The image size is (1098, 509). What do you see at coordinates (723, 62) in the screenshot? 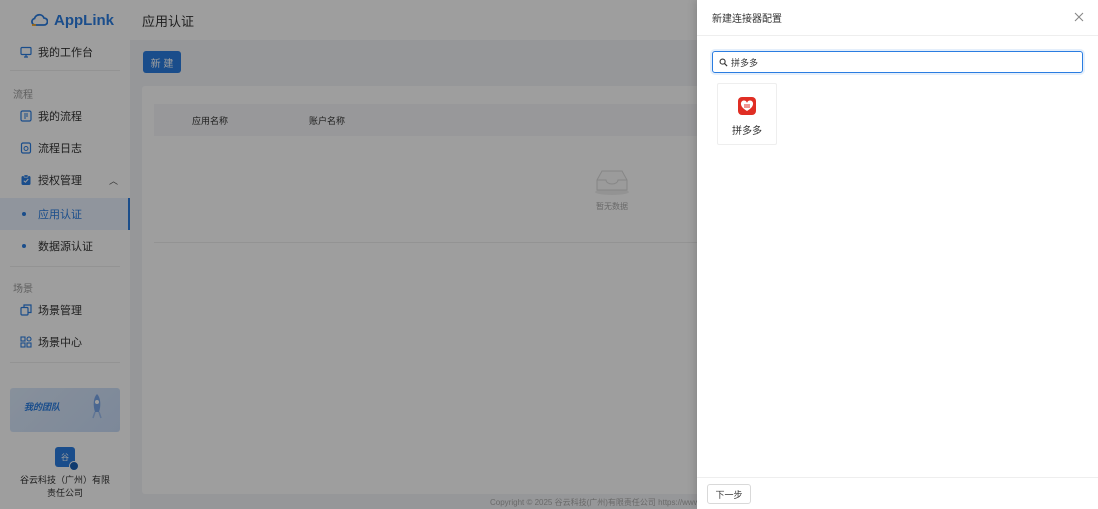
I see `search-icon` at bounding box center [723, 62].